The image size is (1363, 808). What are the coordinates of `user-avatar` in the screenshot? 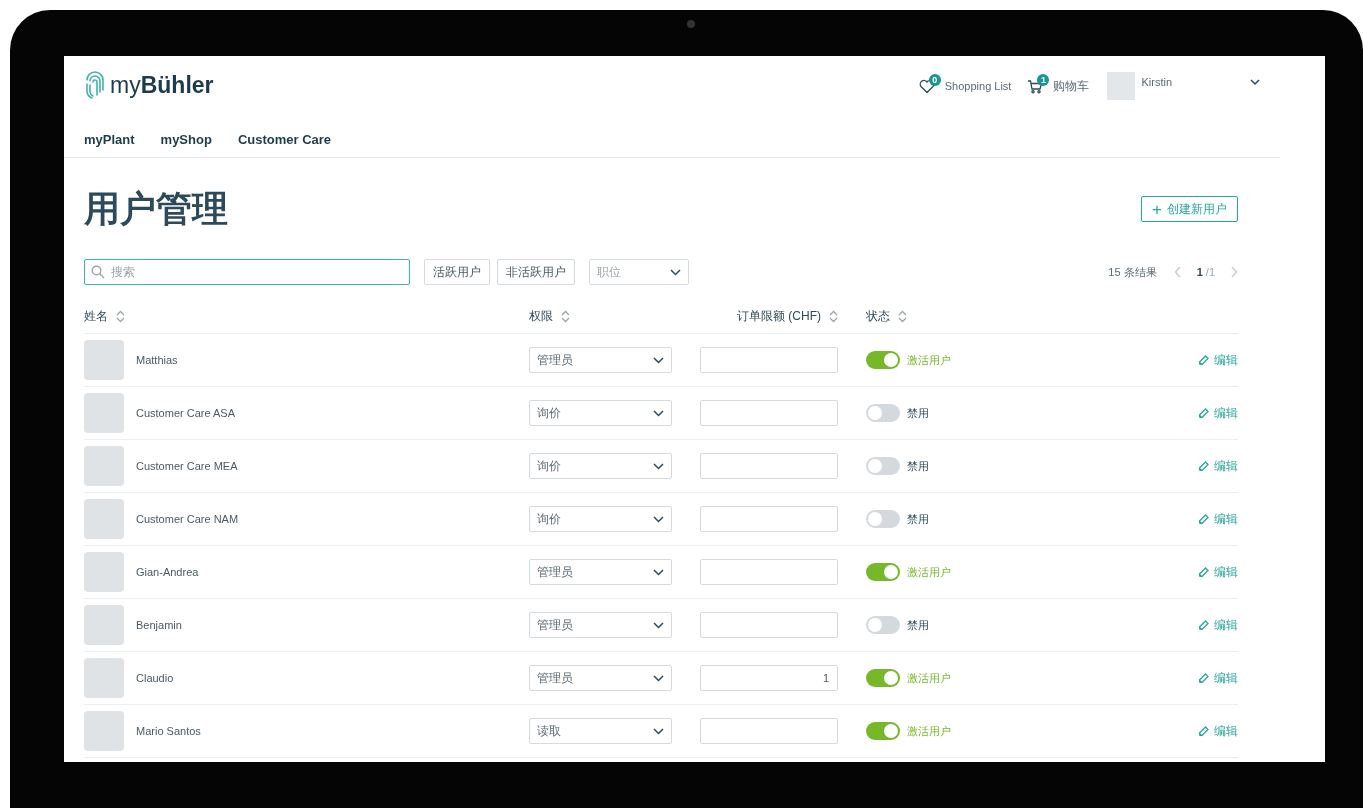 It's located at (1121, 86).